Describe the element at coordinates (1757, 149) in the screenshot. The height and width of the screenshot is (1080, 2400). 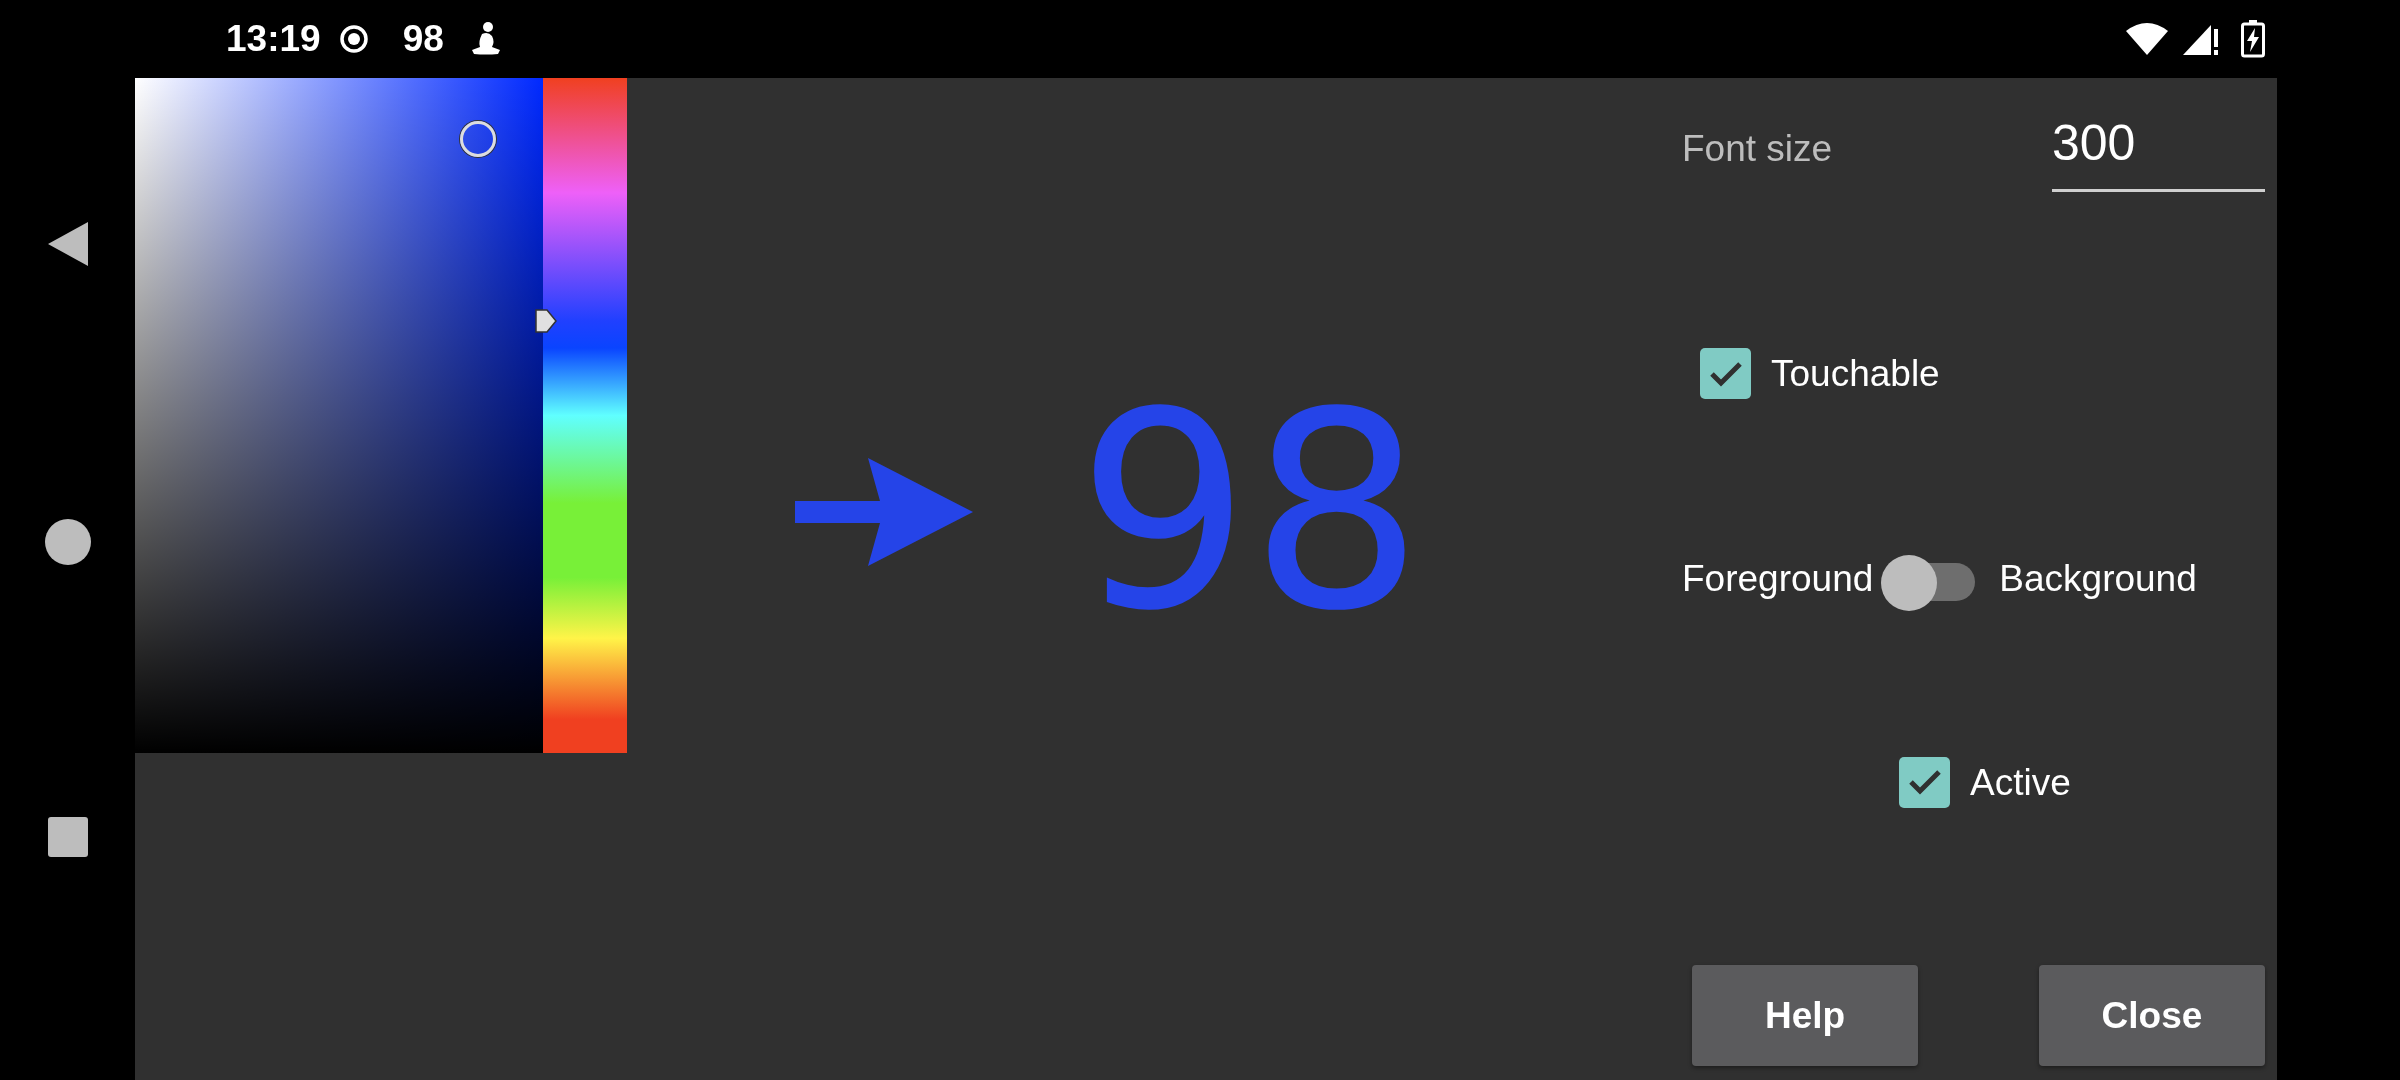
I see `field-label: Font size` at that location.